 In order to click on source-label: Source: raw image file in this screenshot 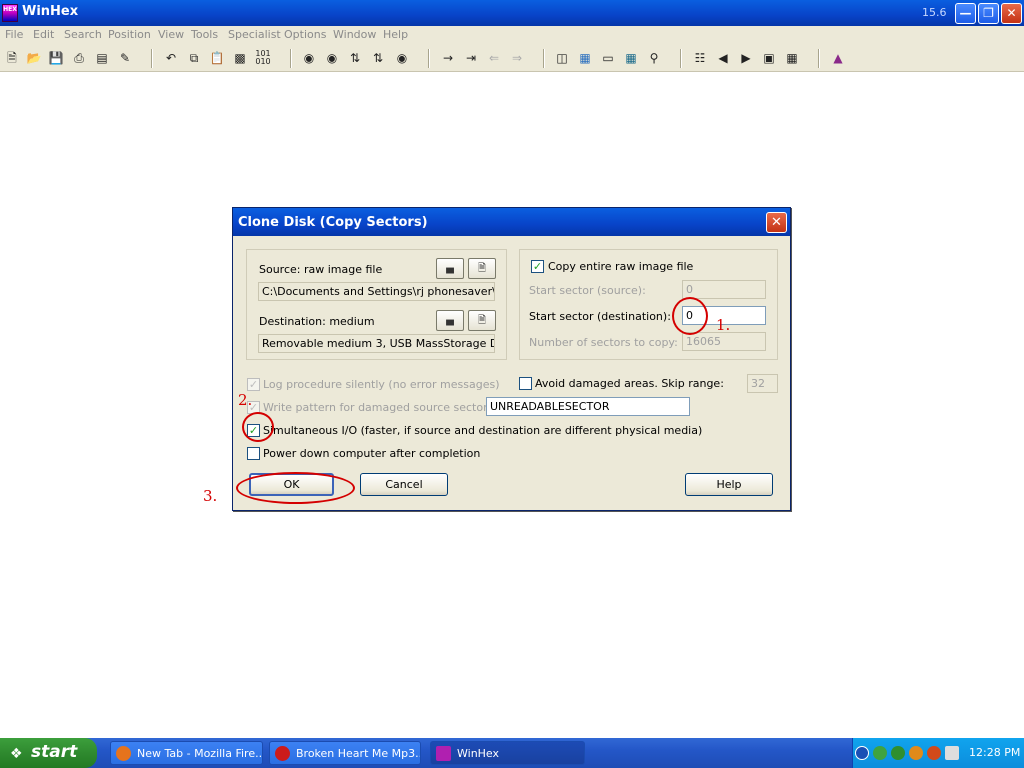, I will do `click(321, 269)`.